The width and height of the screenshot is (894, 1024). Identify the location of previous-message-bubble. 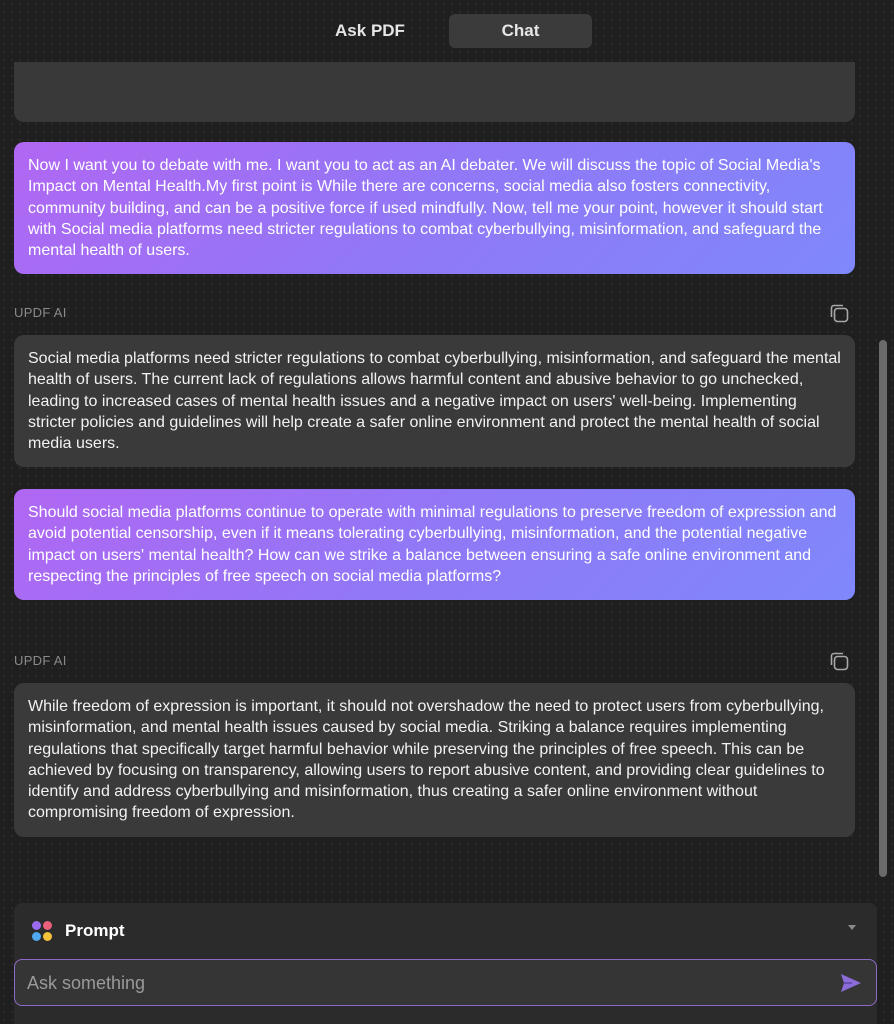
(434, 92).